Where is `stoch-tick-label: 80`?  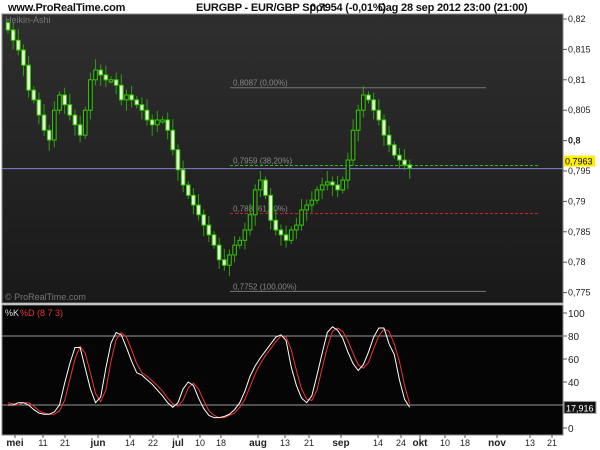 stoch-tick-label: 80 is located at coordinates (574, 337).